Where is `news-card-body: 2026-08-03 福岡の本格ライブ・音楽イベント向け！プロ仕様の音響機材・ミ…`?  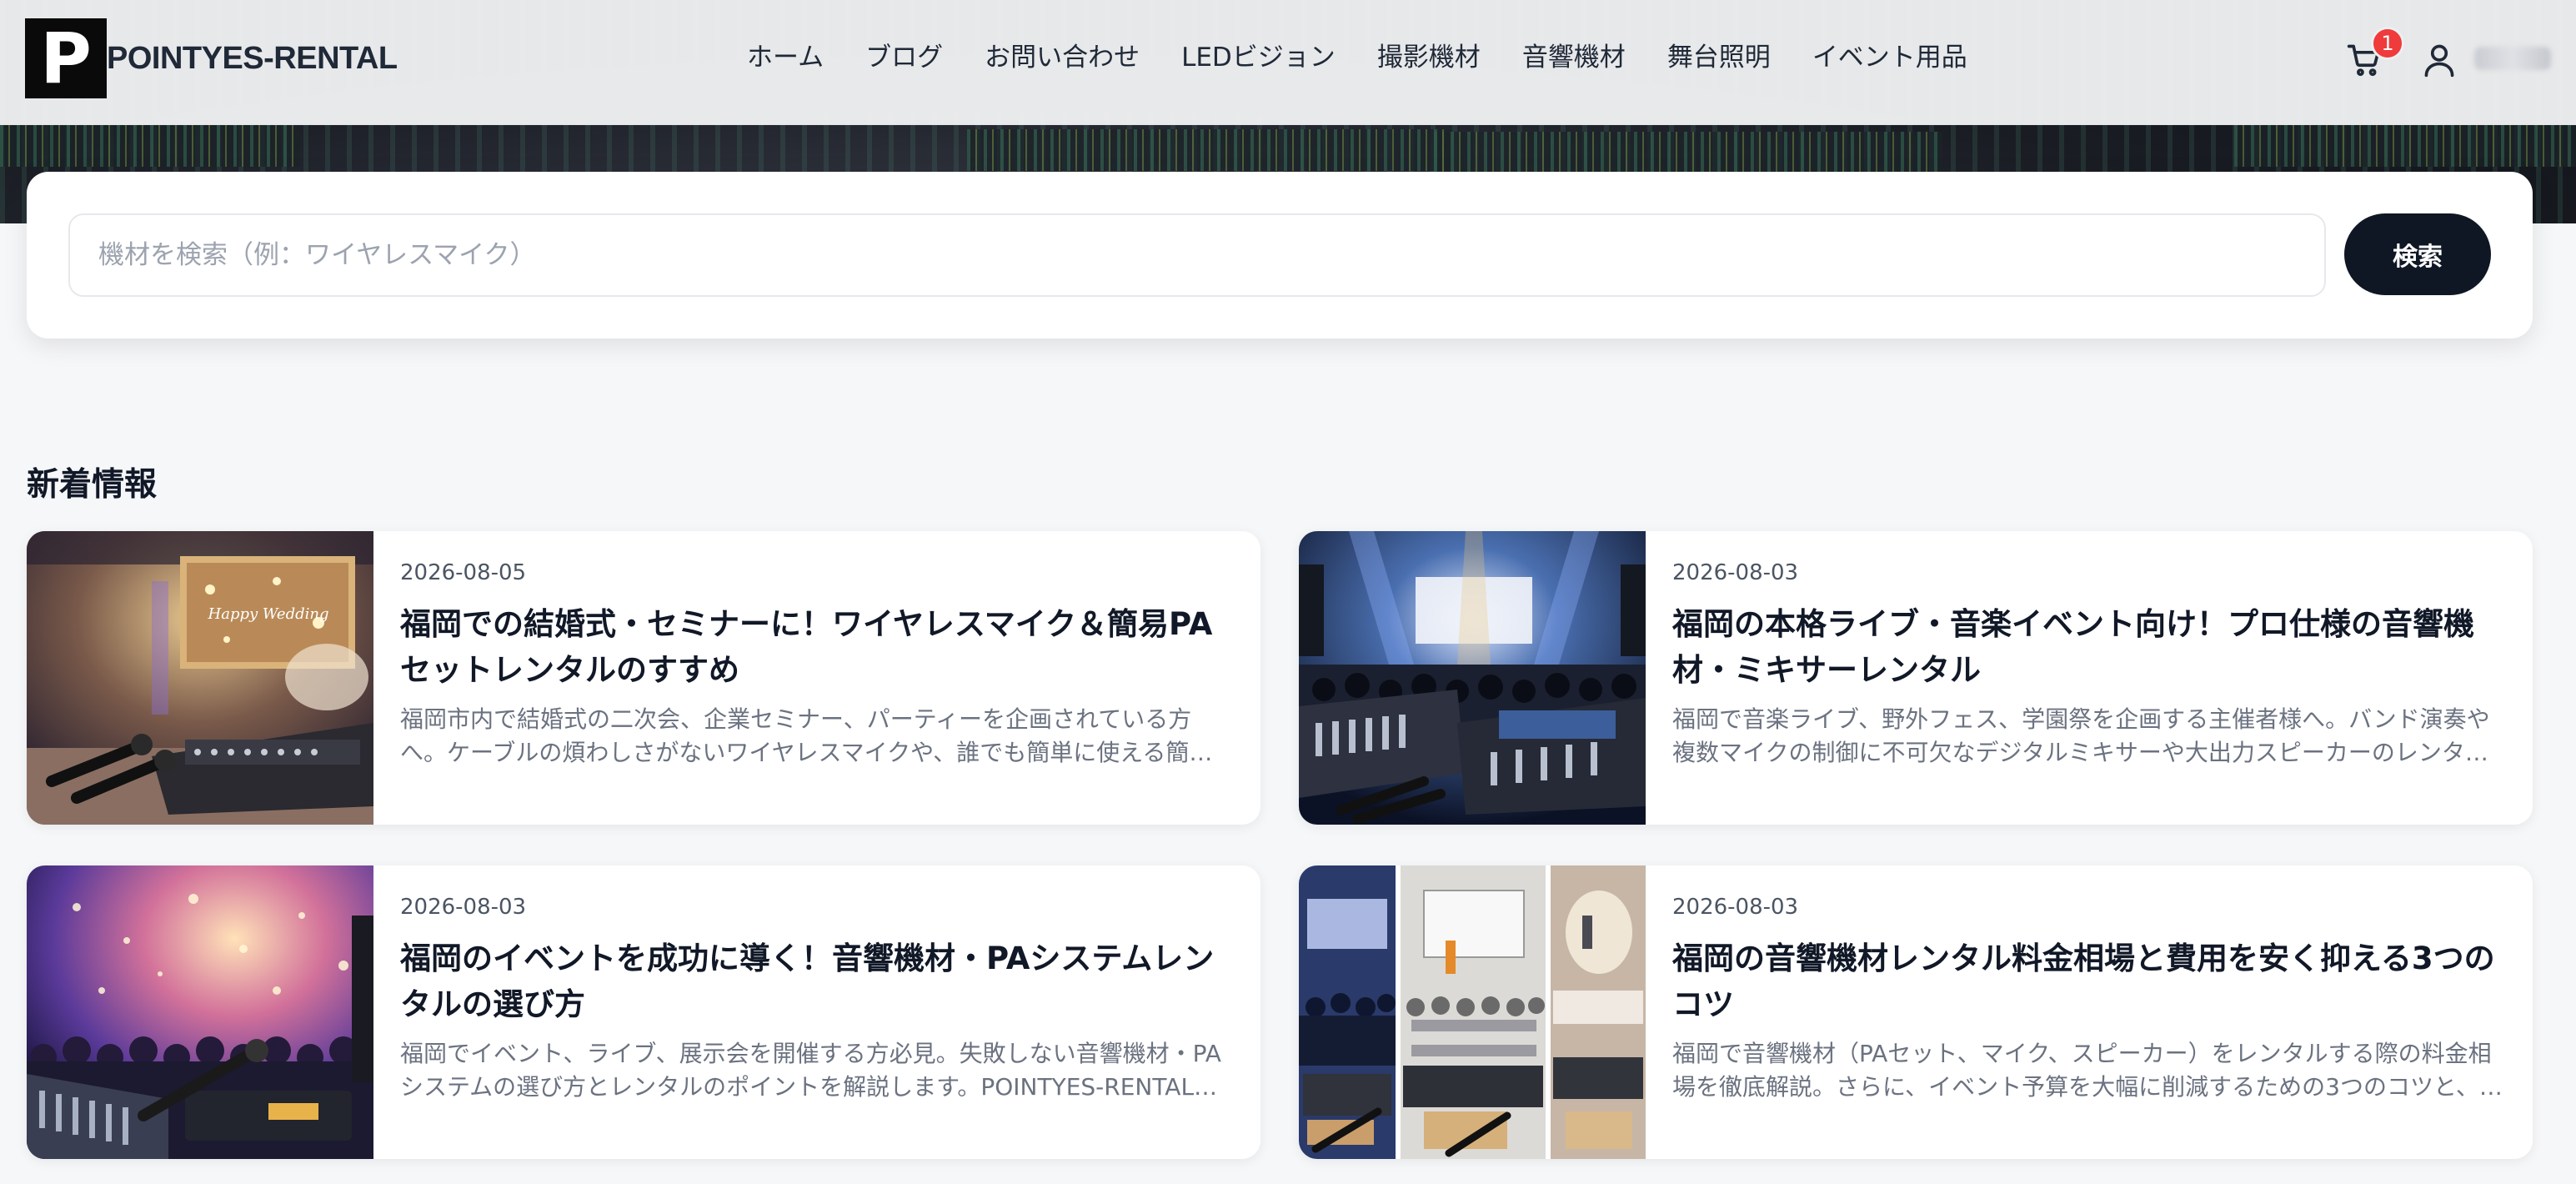
news-card-body: 2026-08-03 福岡の本格ライブ・音楽イベント向け！プロ仕様の音響機材・ミ… is located at coordinates (2089, 663).